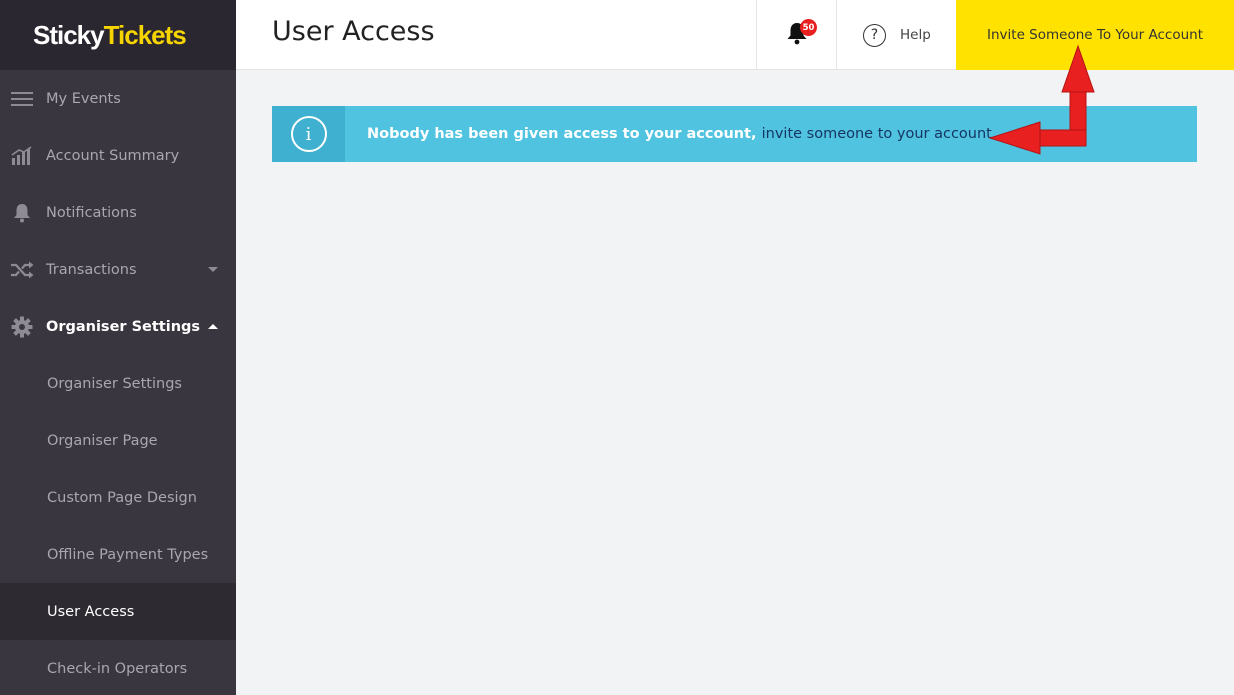 This screenshot has height=695, width=1234. I want to click on sidebar-item-transactions: Transactions, so click(118, 269).